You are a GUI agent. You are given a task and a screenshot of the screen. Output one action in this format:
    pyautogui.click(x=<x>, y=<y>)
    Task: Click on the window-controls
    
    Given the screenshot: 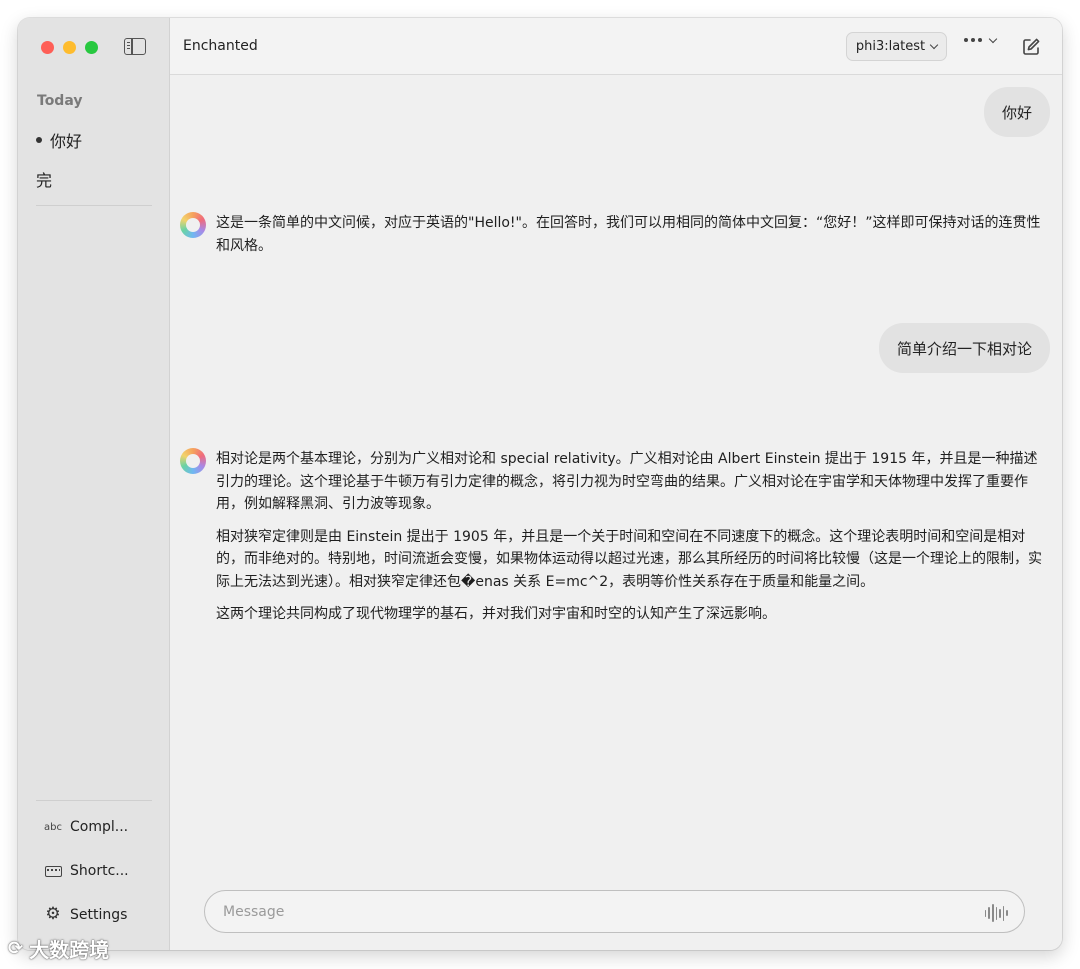 What is the action you would take?
    pyautogui.click(x=69, y=47)
    